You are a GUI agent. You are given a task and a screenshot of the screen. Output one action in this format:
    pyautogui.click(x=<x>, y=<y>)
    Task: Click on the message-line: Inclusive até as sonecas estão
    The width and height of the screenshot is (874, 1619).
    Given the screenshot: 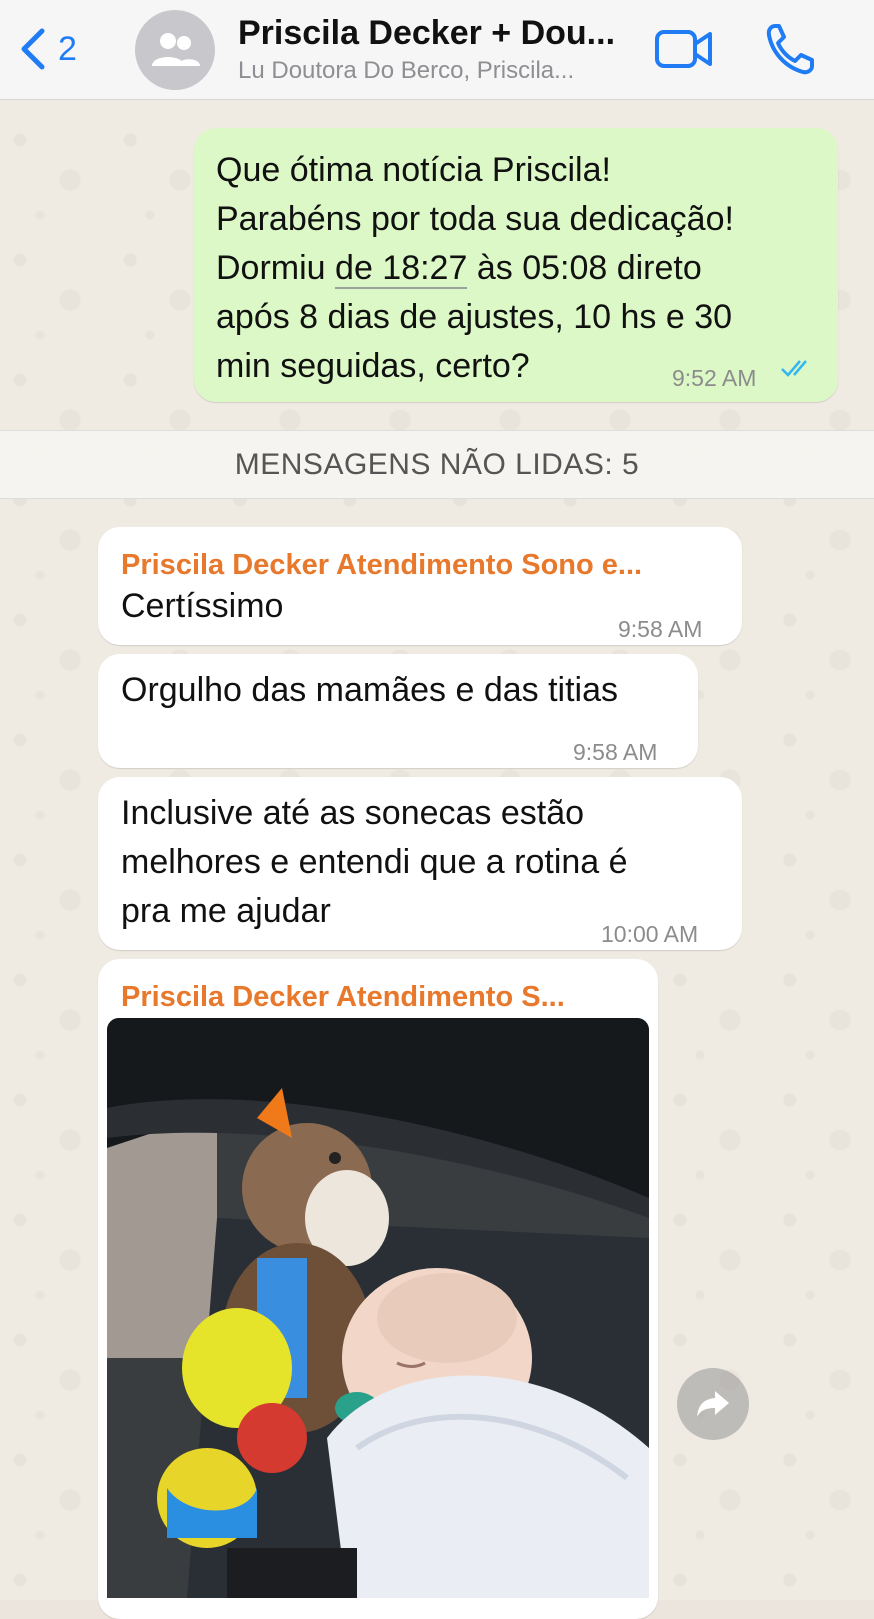 What is the action you would take?
    pyautogui.click(x=353, y=813)
    